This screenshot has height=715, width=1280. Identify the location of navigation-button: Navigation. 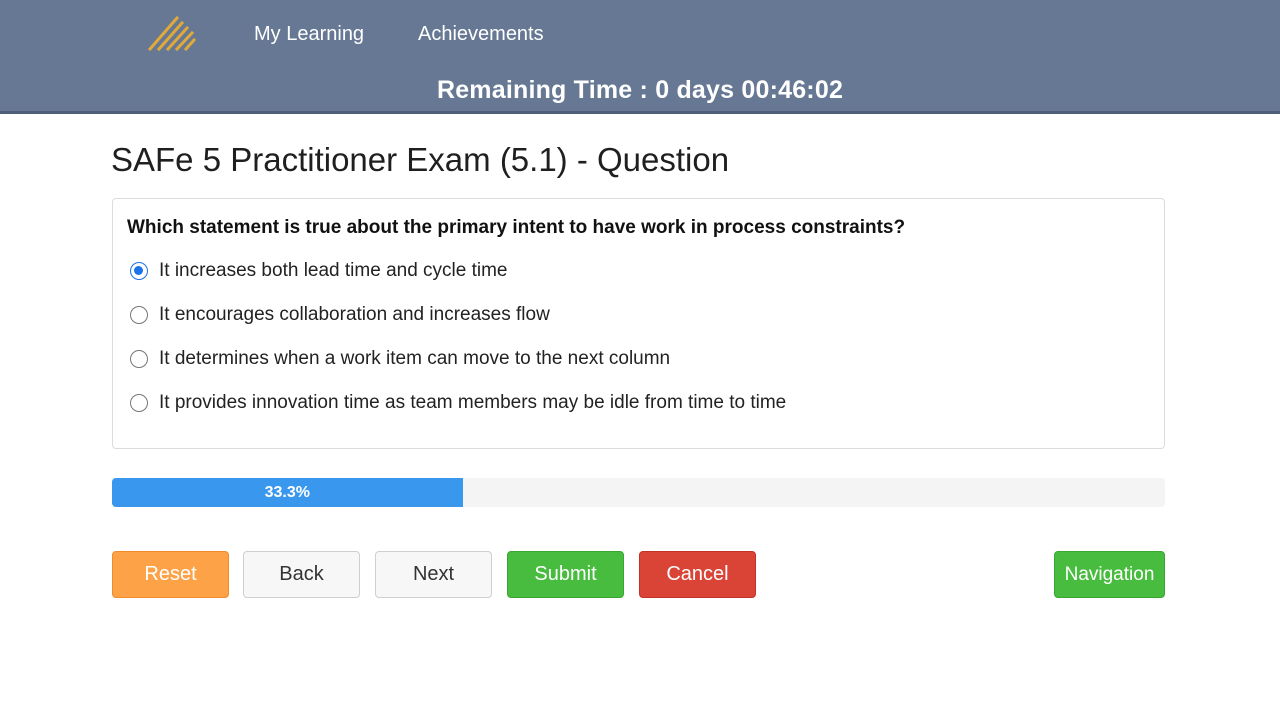
(1109, 574).